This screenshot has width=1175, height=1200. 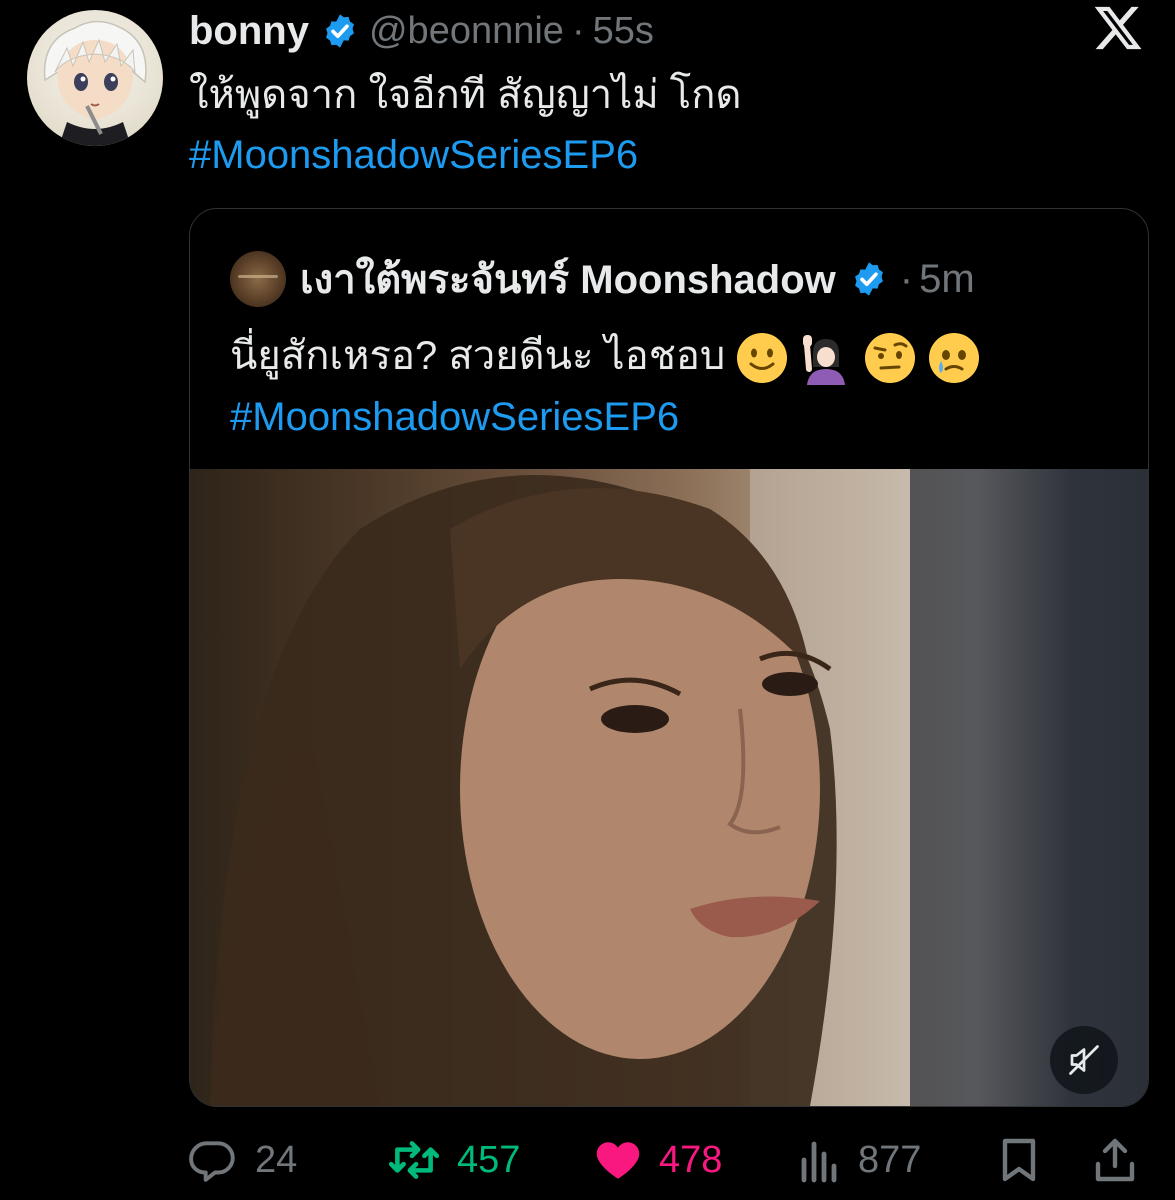 I want to click on views-button: 877, so click(x=859, y=1160).